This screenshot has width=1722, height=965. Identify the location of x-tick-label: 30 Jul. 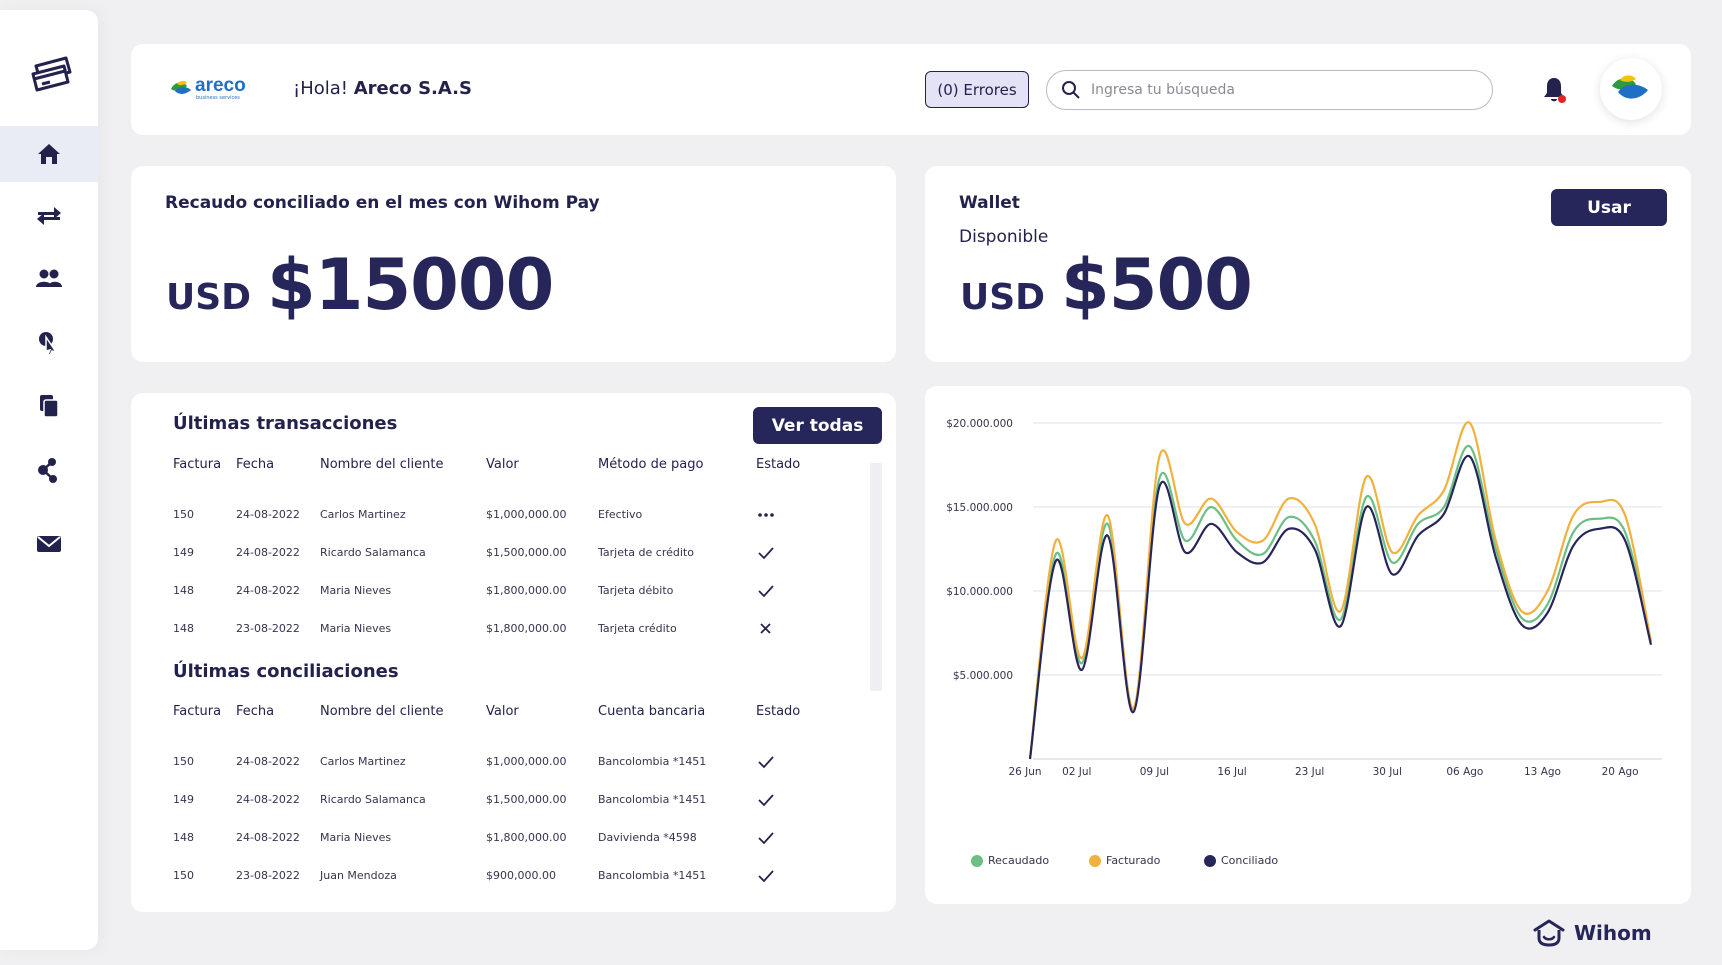
(1387, 772).